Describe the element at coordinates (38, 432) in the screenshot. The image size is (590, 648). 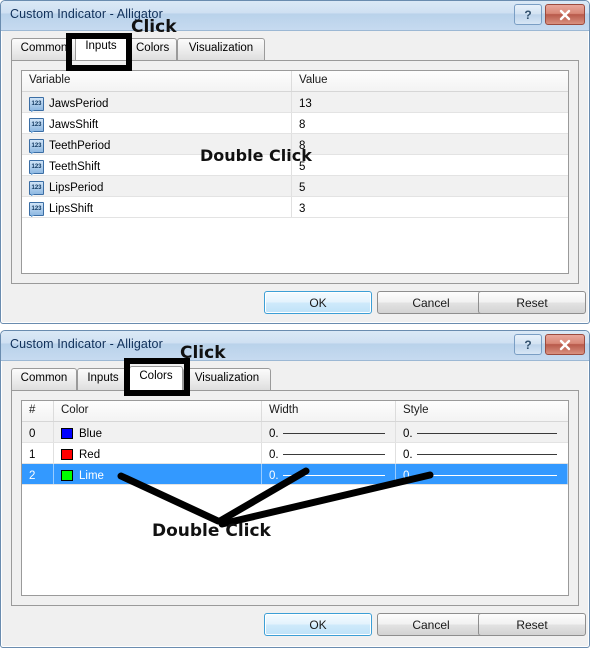
I see `cell-index: 0` at that location.